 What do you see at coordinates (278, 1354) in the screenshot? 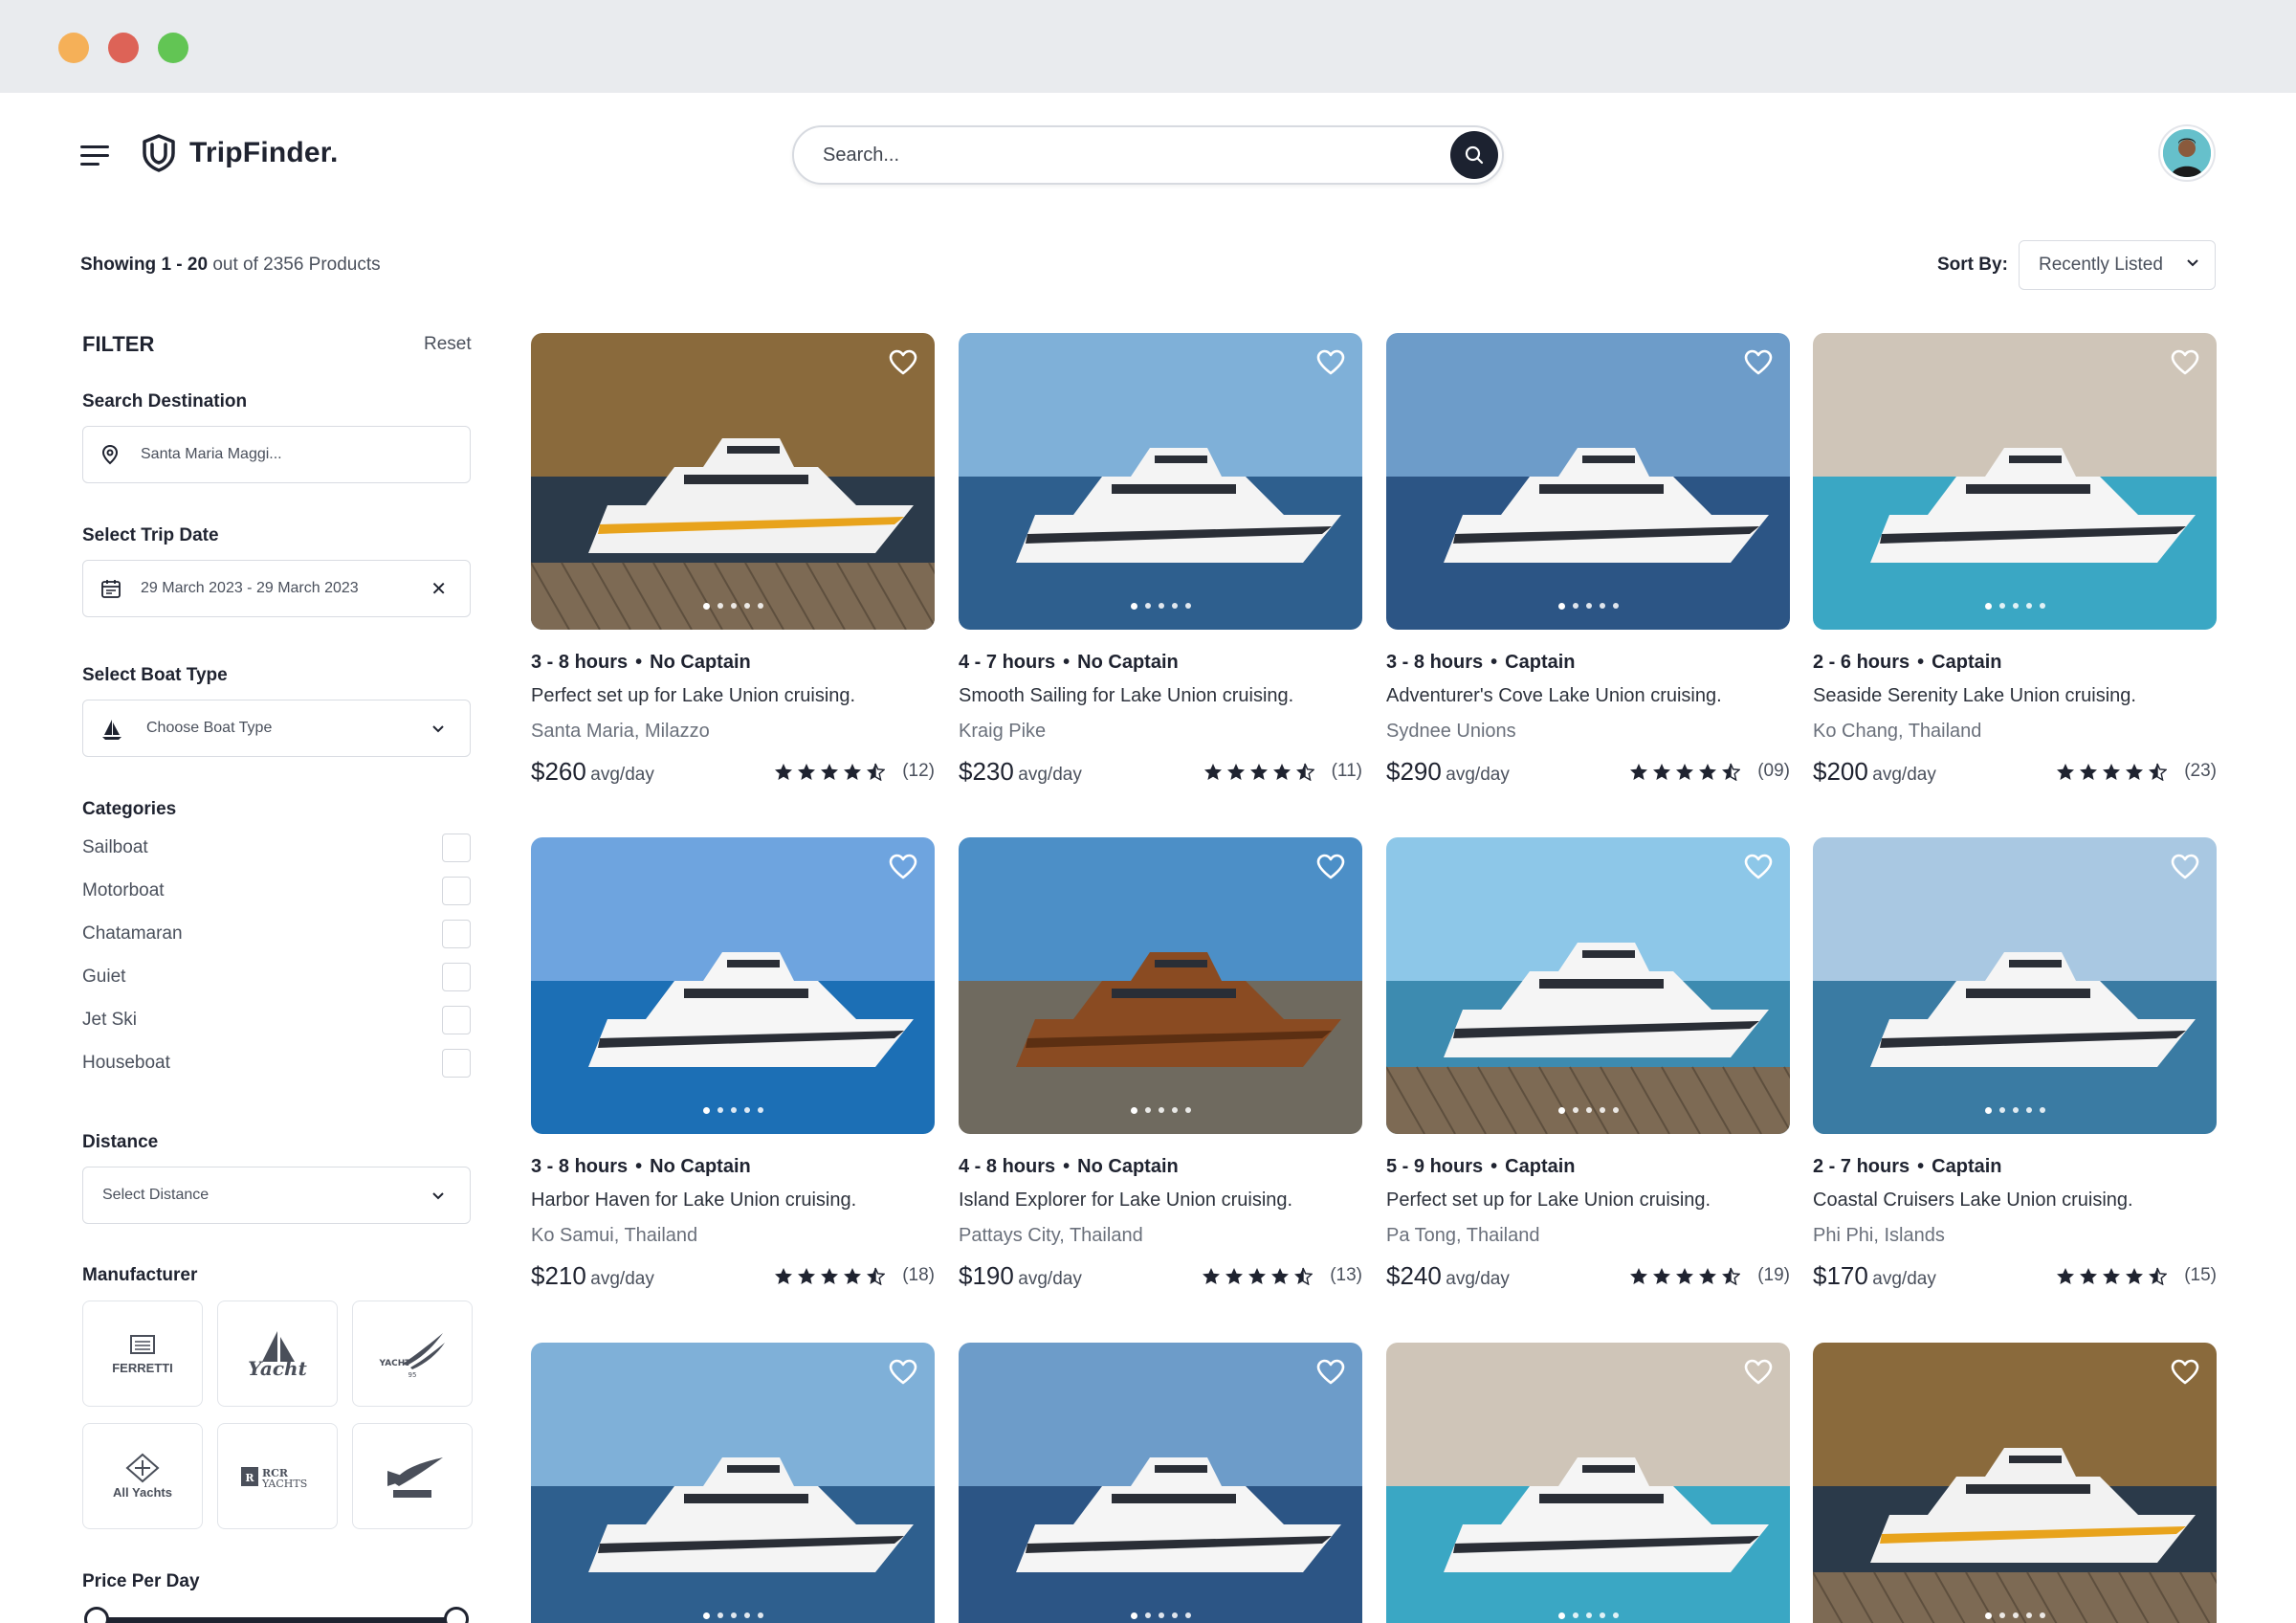
I see `manufacturer-yacht: Yacht` at bounding box center [278, 1354].